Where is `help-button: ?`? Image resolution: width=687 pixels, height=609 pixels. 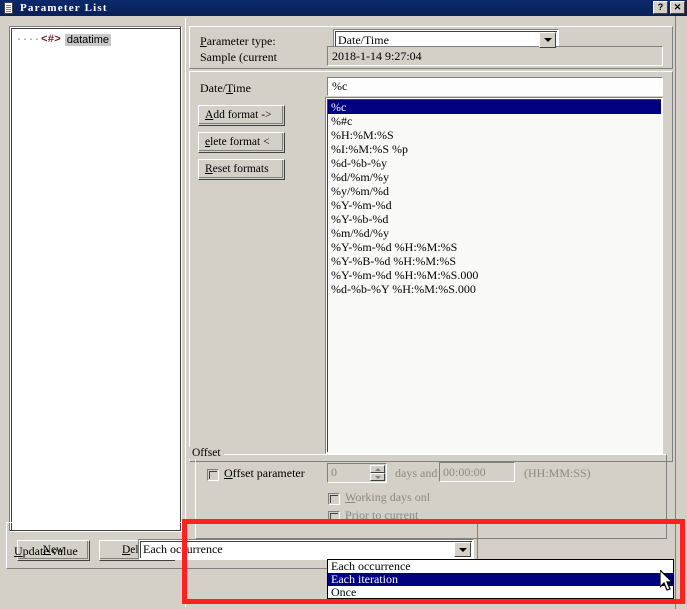
help-button: ? is located at coordinates (660, 7).